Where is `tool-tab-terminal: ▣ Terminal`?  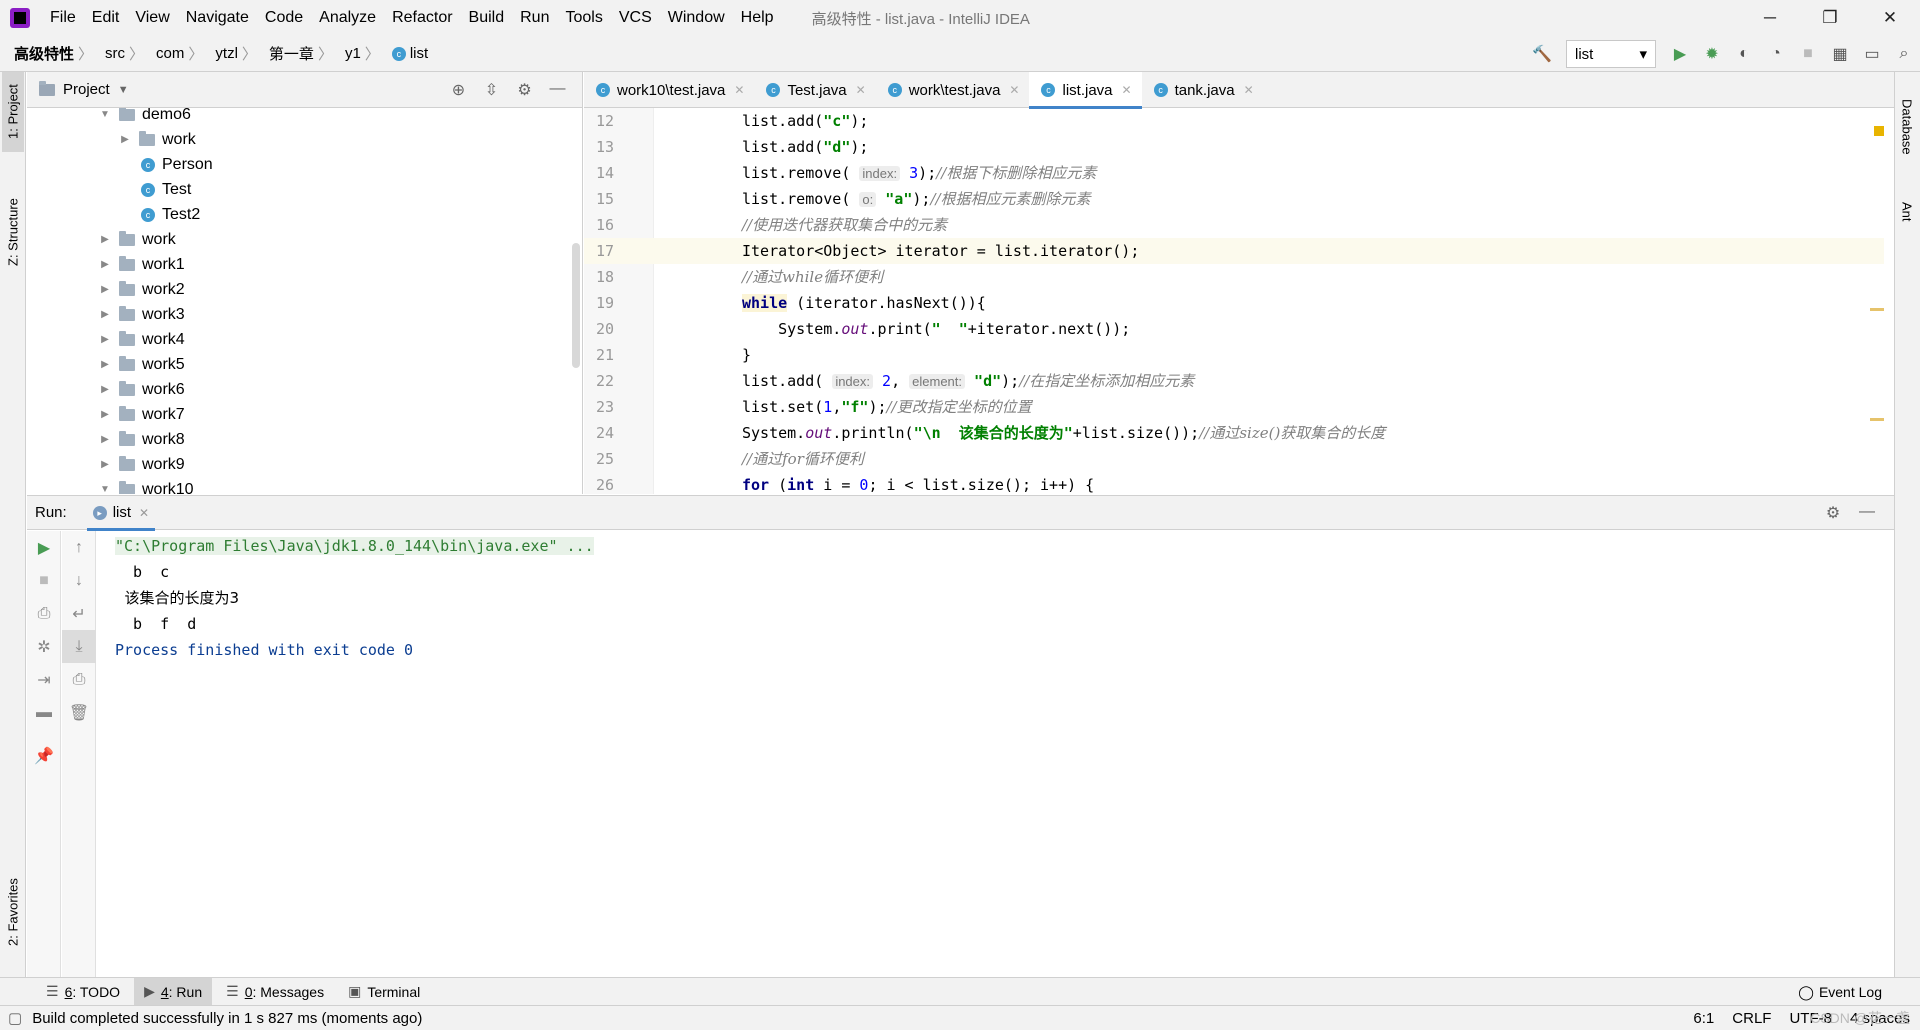
tool-tab-terminal: ▣ Terminal is located at coordinates (384, 992).